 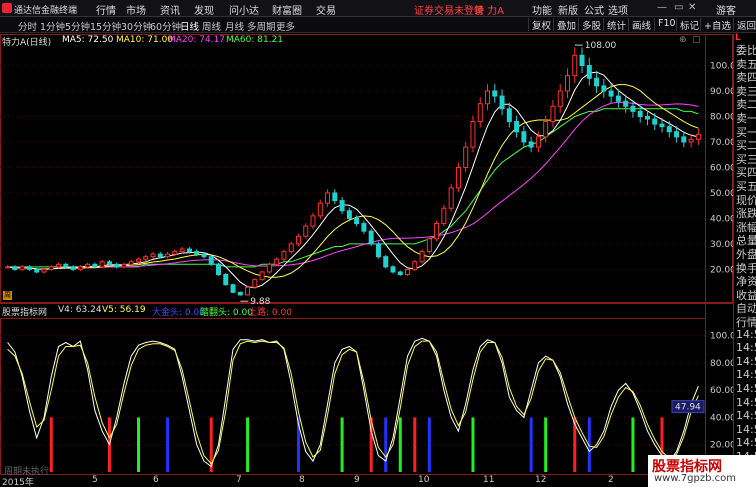 What do you see at coordinates (18, 482) in the screenshot?
I see `date-label: 2015年` at bounding box center [18, 482].